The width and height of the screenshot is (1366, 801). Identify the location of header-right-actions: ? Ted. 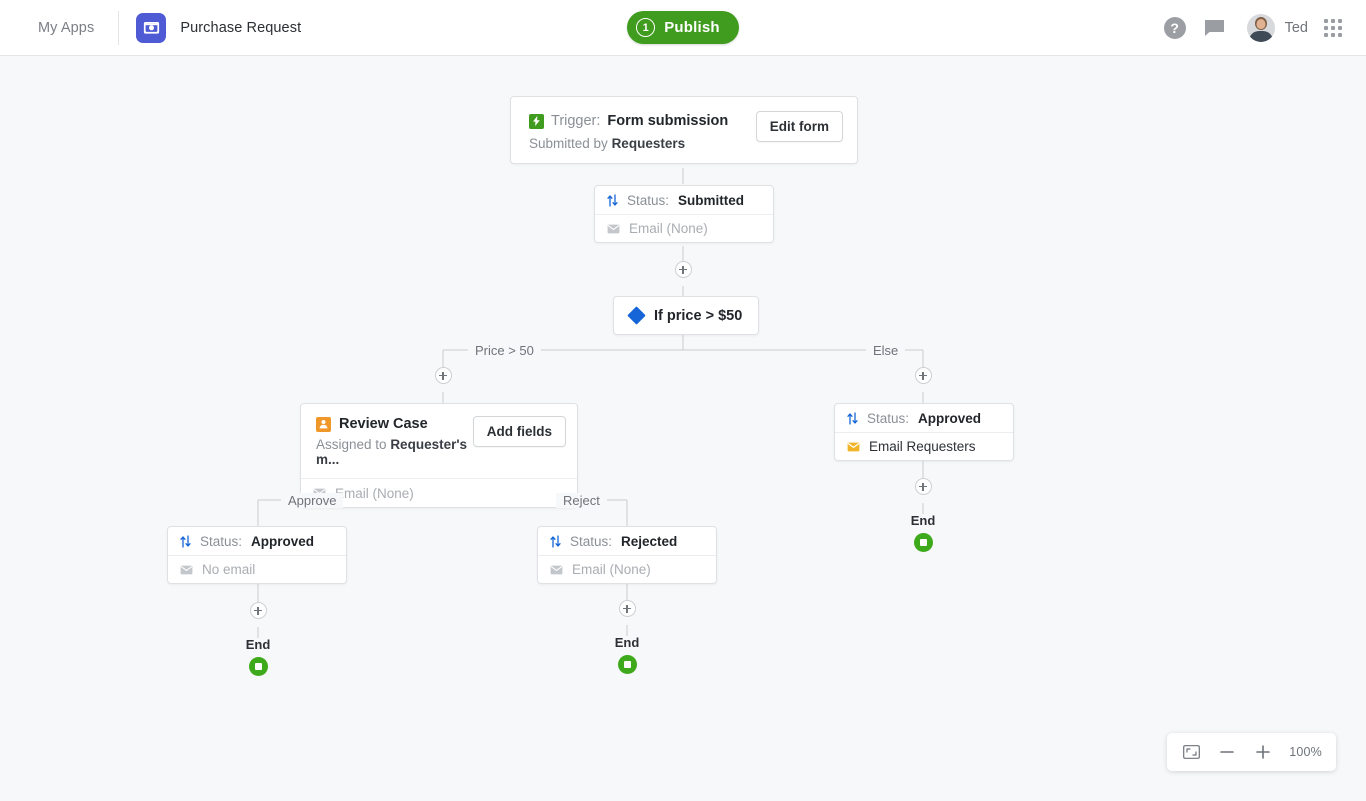
(1248, 28).